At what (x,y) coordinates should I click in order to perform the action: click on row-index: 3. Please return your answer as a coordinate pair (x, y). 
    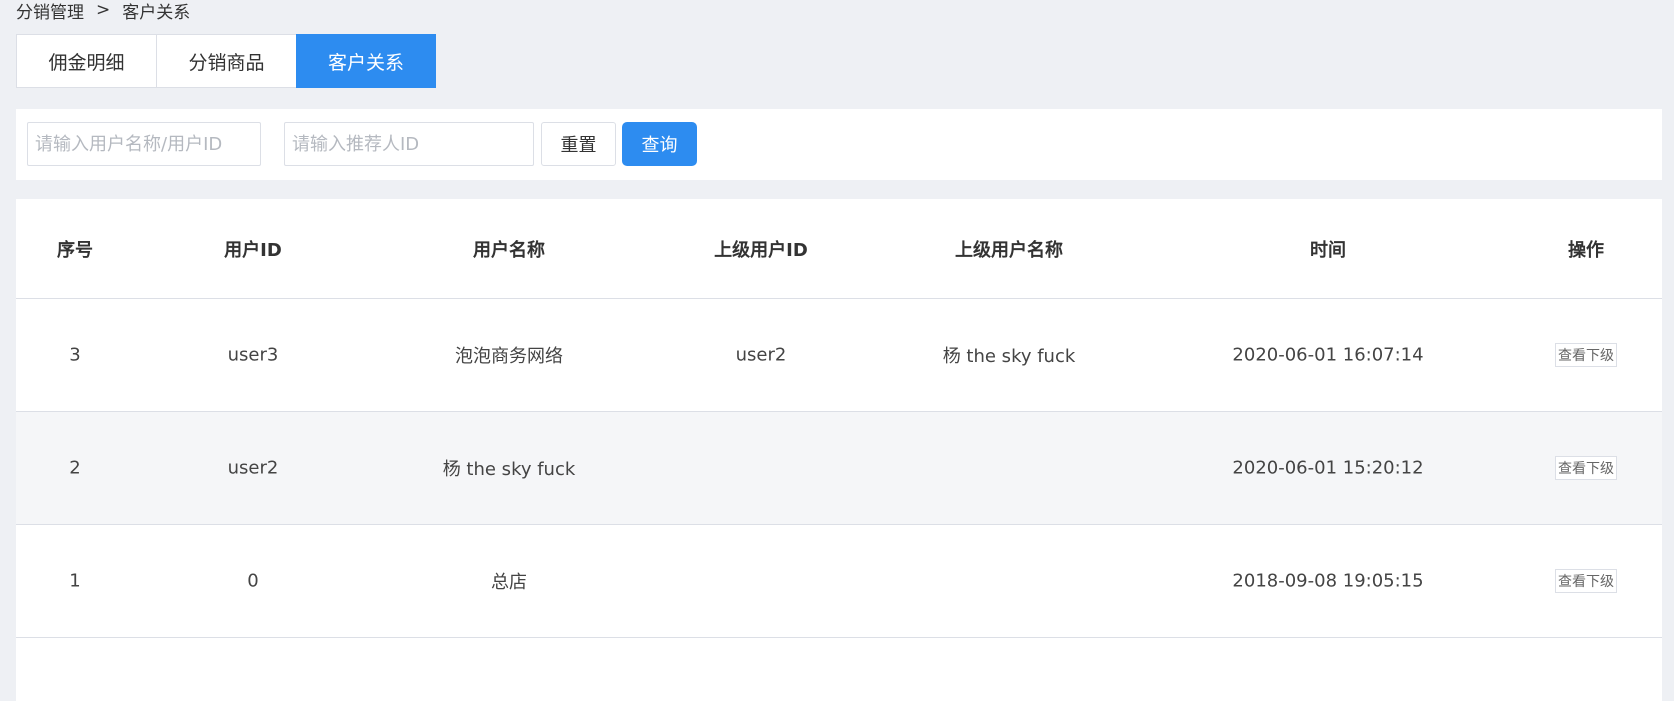
    Looking at the image, I should click on (75, 355).